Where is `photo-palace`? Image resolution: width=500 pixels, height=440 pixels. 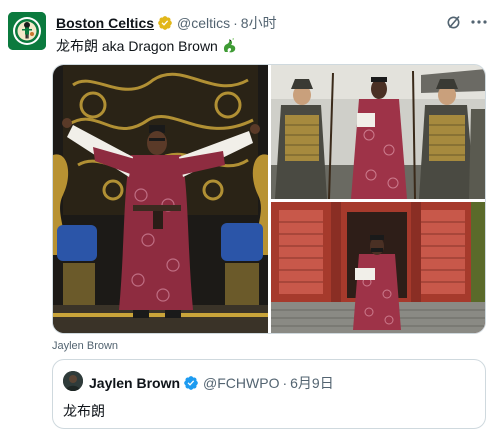 photo-palace is located at coordinates (378, 267).